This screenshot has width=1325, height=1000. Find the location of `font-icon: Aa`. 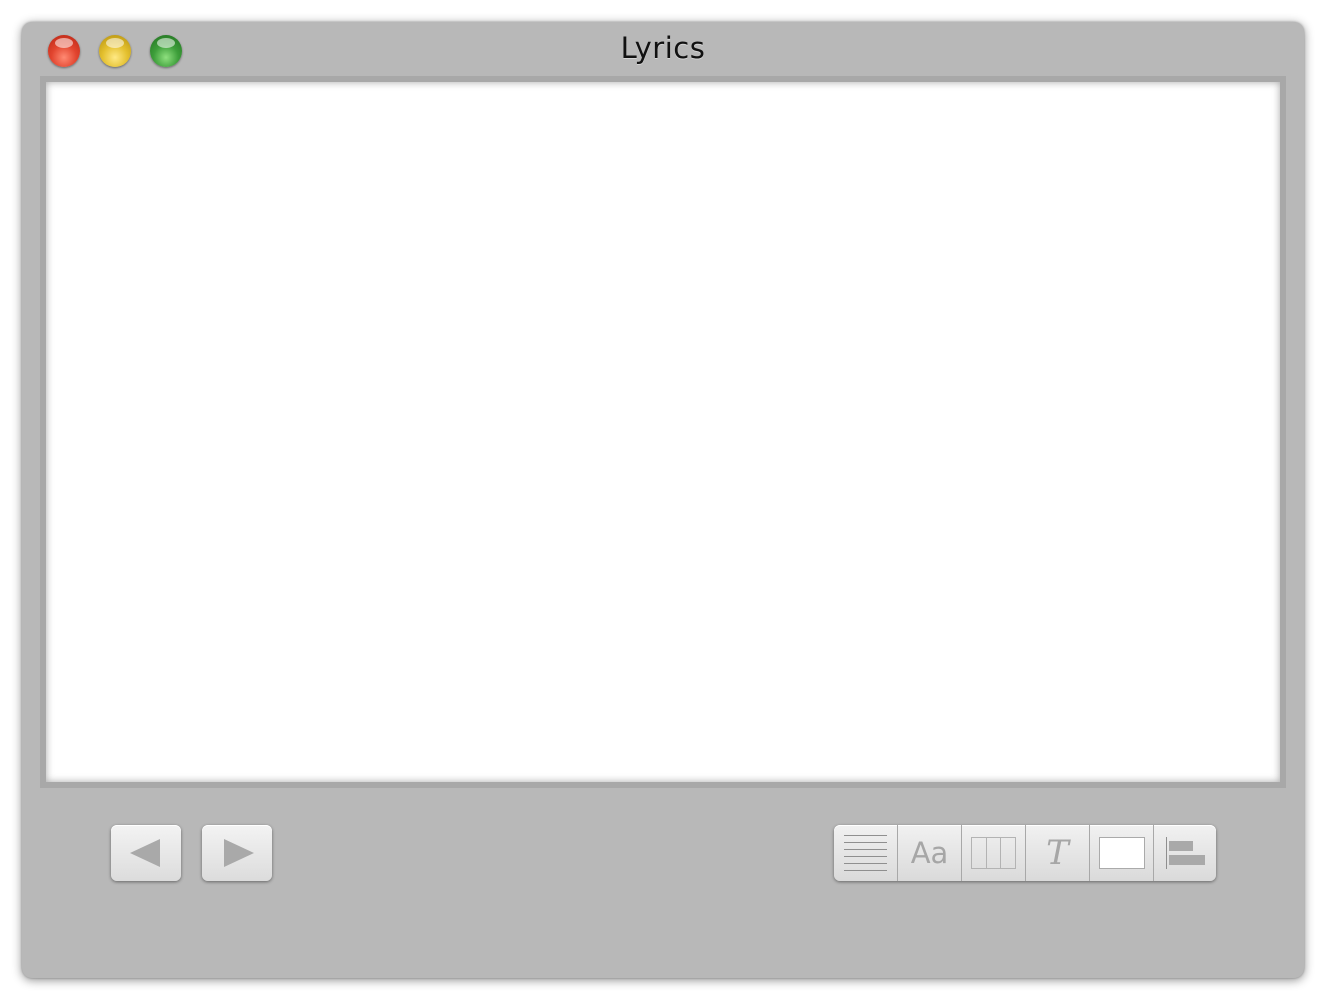

font-icon: Aa is located at coordinates (929, 853).